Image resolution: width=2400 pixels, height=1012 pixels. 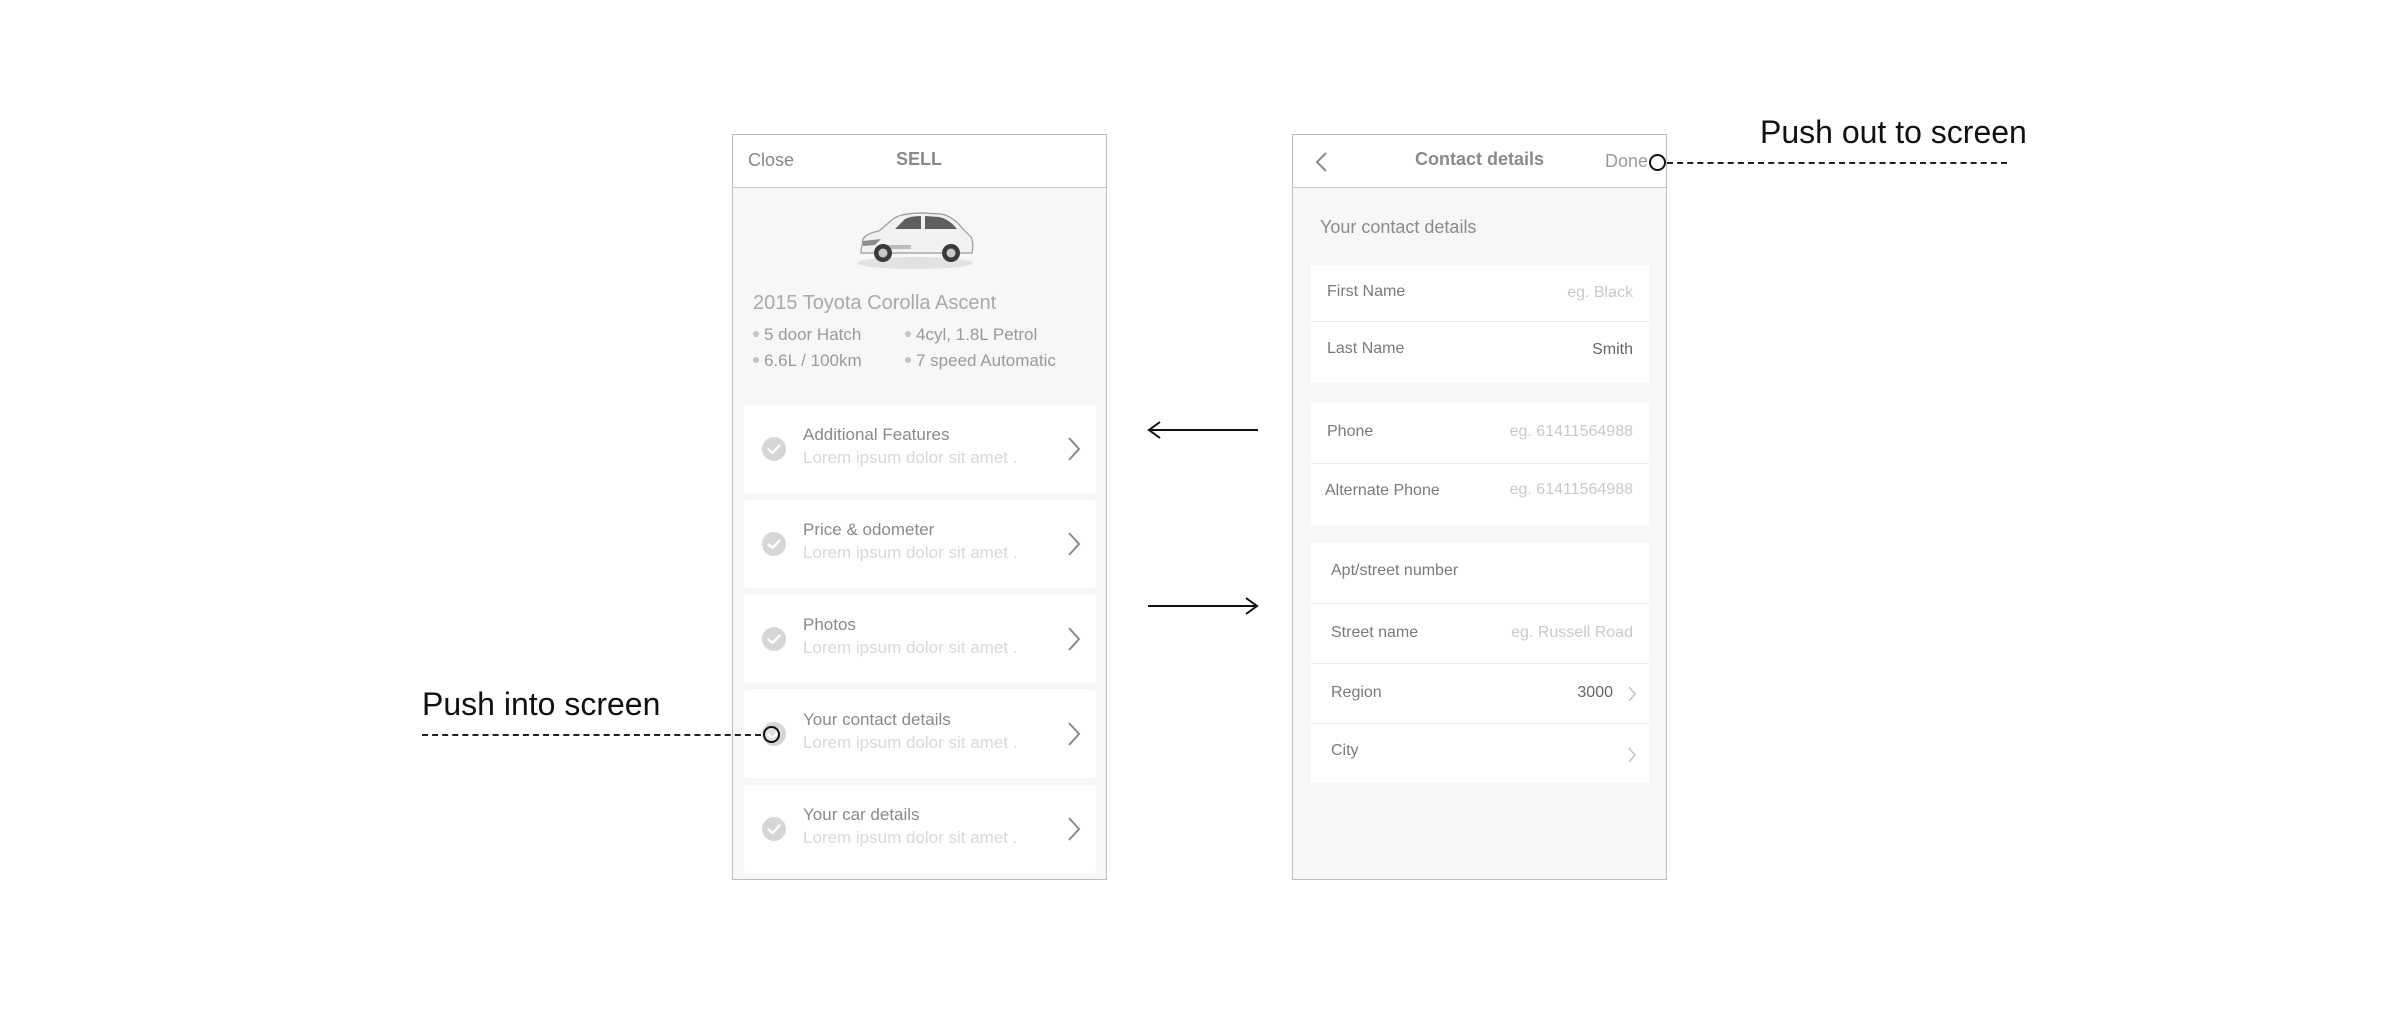 I want to click on section-label: Your contact details, so click(x=1398, y=227).